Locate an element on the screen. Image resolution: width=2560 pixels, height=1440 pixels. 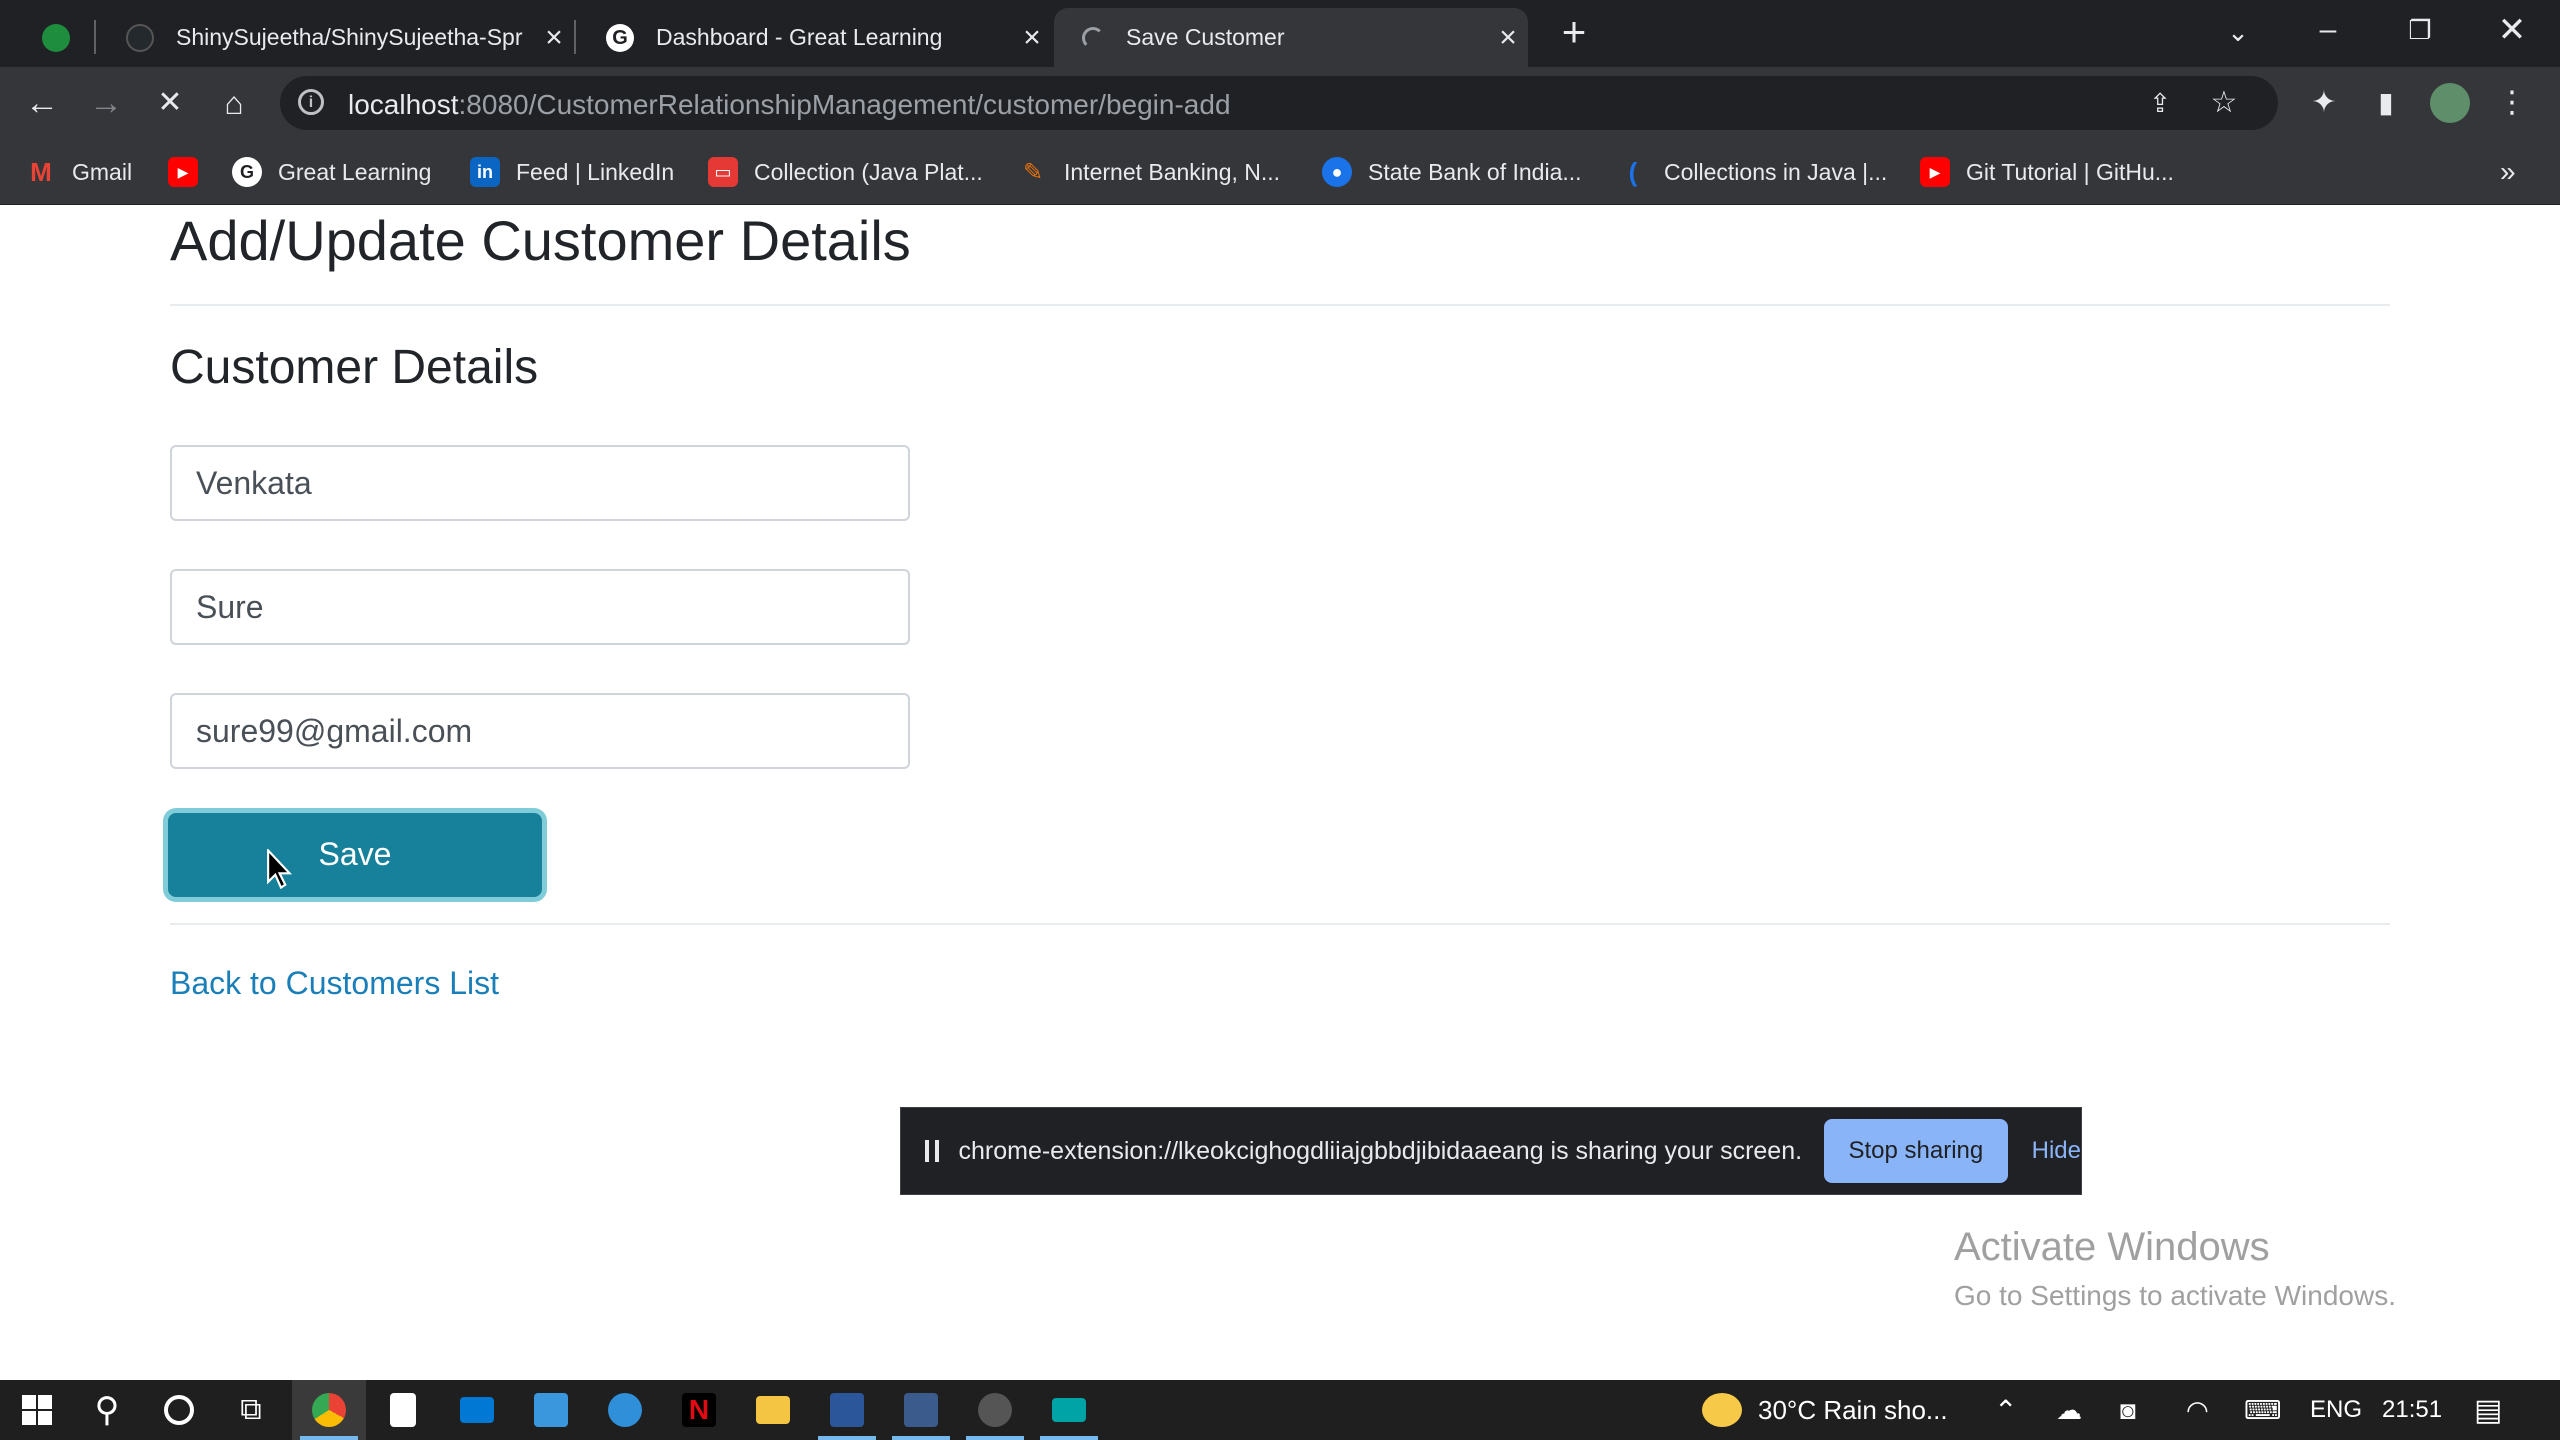
folder-icon is located at coordinates (773, 1410).